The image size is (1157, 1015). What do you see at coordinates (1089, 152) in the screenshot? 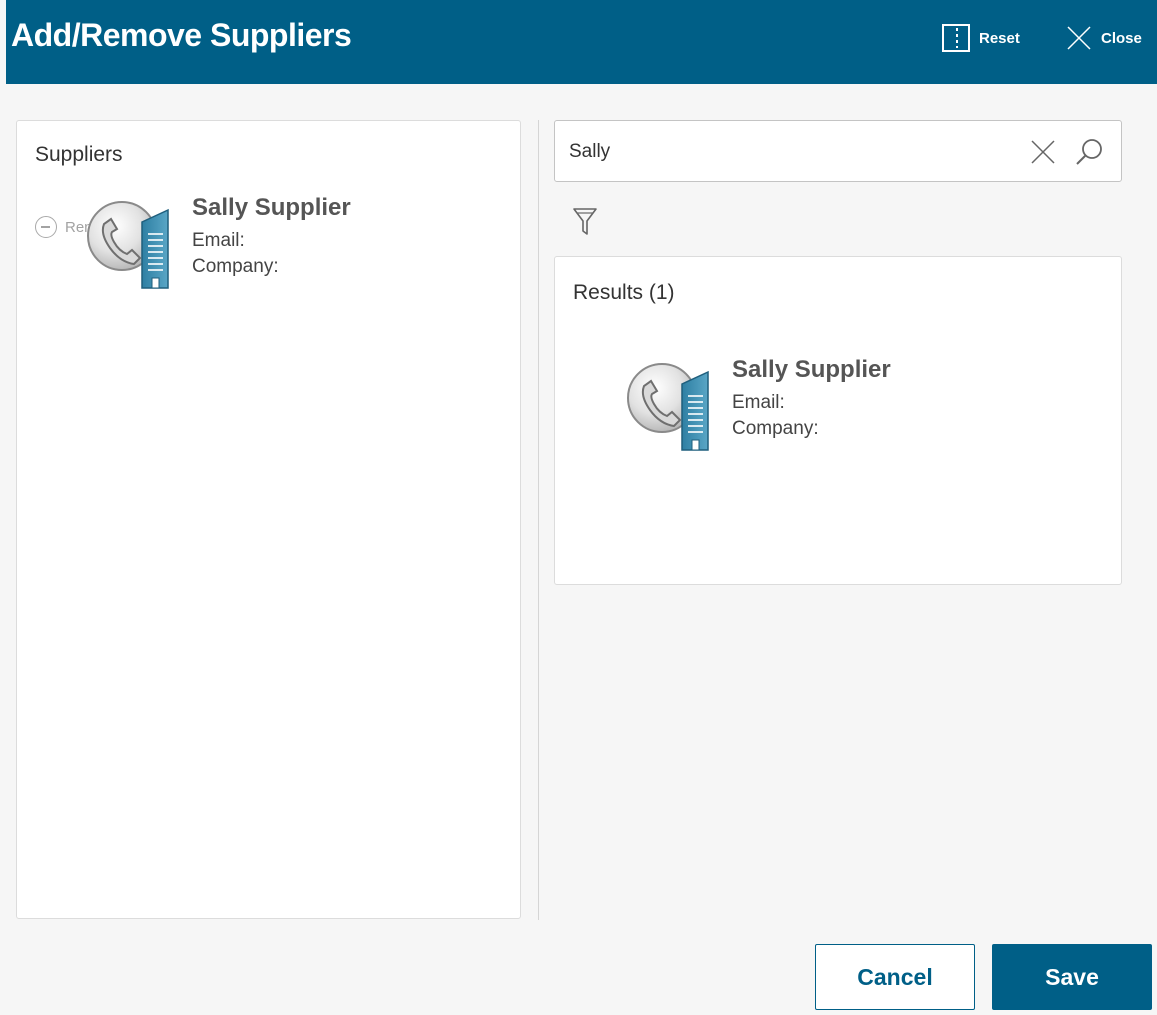
I see `search-icon` at bounding box center [1089, 152].